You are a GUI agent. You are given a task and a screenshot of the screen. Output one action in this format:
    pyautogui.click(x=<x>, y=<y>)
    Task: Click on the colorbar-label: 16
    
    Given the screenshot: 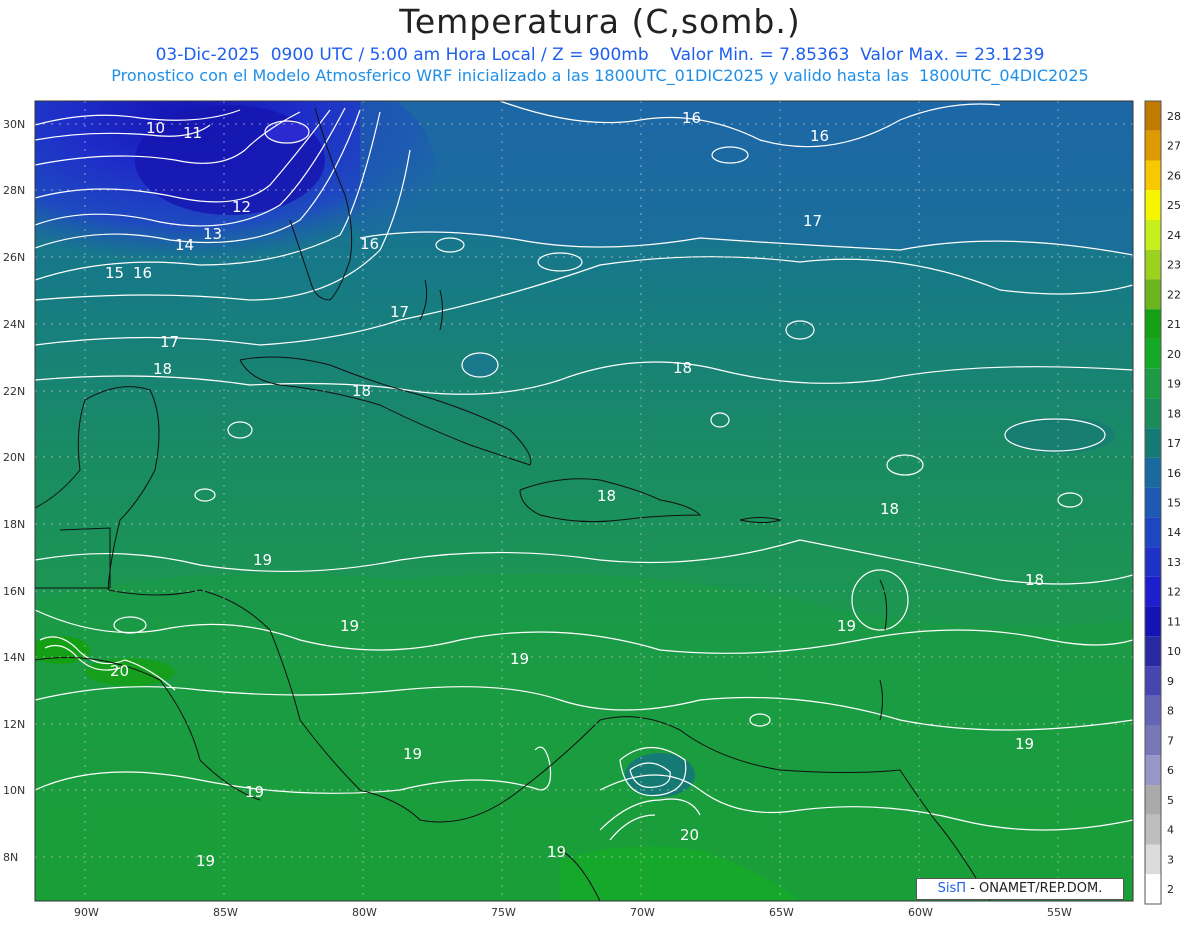 What is the action you would take?
    pyautogui.click(x=1174, y=473)
    